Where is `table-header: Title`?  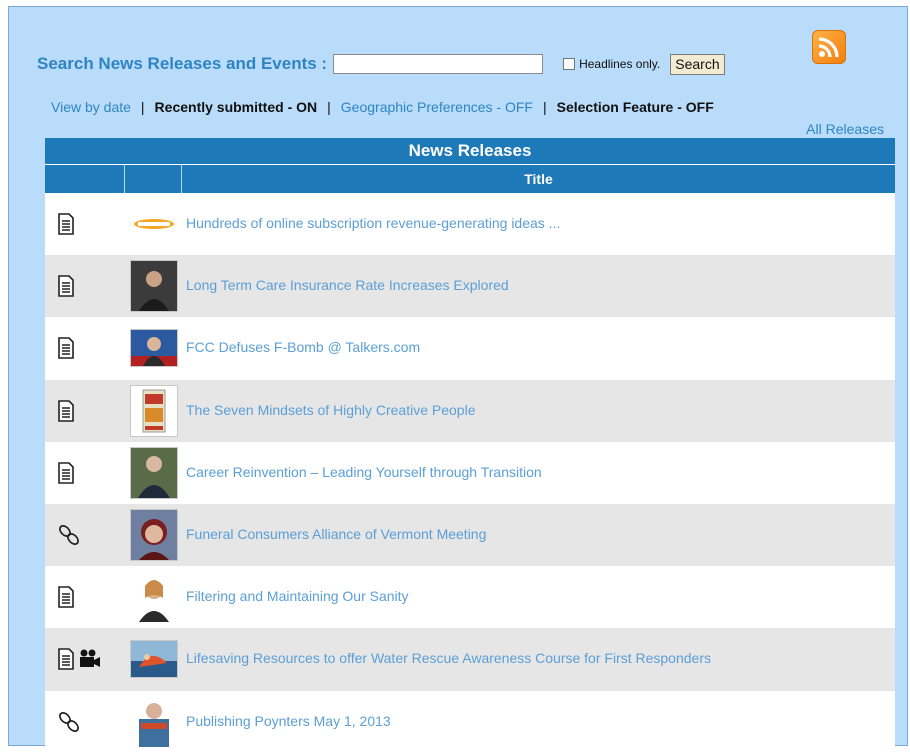
table-header: Title is located at coordinates (470, 179).